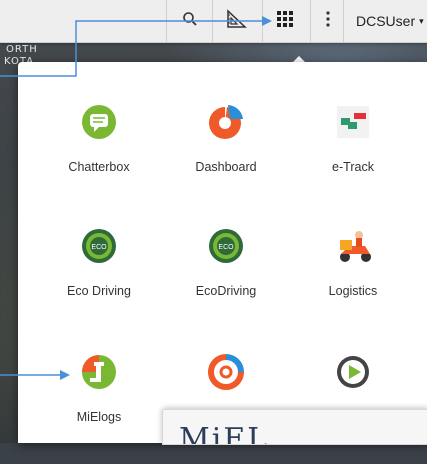 The height and width of the screenshot is (464, 427). What do you see at coordinates (99, 159) in the screenshot?
I see `app-chatterbox: Chatterbox` at bounding box center [99, 159].